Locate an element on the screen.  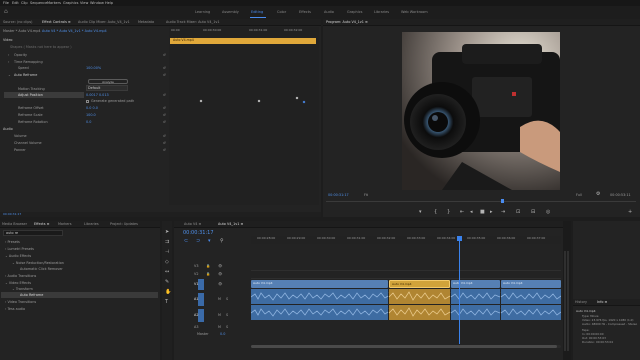
analyze-button: Analyze is located at coordinates (108, 81).